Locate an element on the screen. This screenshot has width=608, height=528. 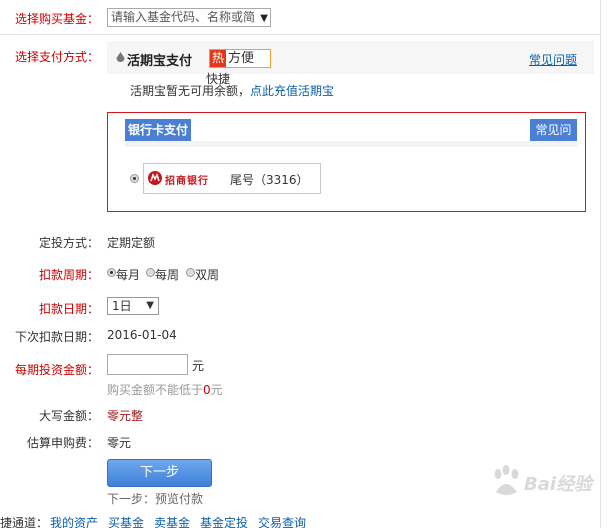
bankcard-title: 银行卡支付 is located at coordinates (158, 130).